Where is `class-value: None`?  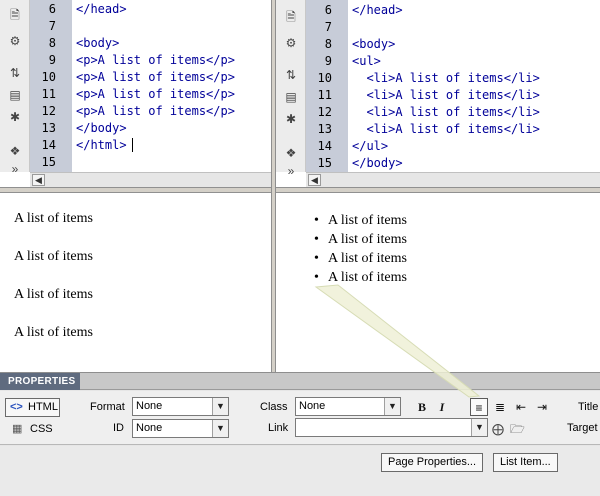
class-value: None is located at coordinates (312, 406).